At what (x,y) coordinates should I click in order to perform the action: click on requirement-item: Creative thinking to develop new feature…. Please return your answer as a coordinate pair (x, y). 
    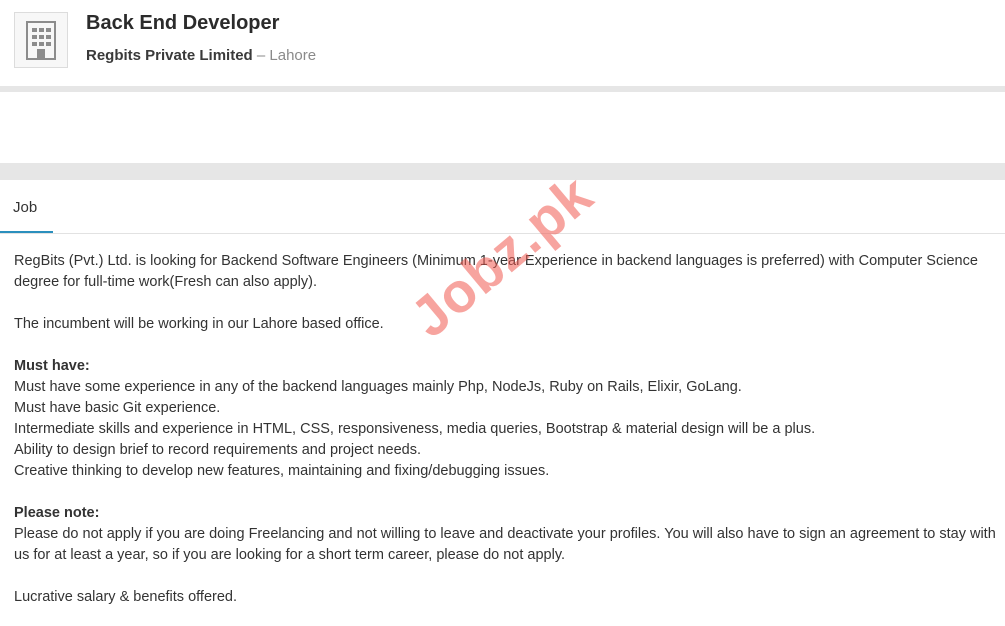
    Looking at the image, I should click on (282, 471).